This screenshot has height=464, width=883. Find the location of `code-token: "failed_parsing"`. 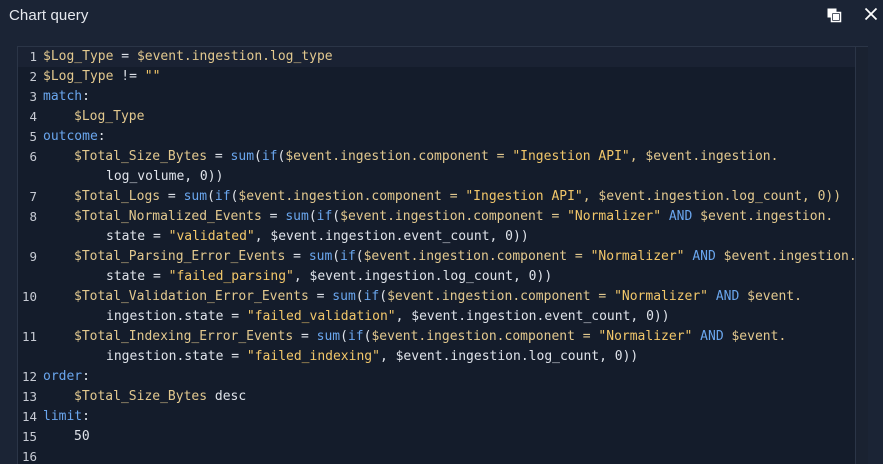

code-token: "failed_parsing" is located at coordinates (231, 276).